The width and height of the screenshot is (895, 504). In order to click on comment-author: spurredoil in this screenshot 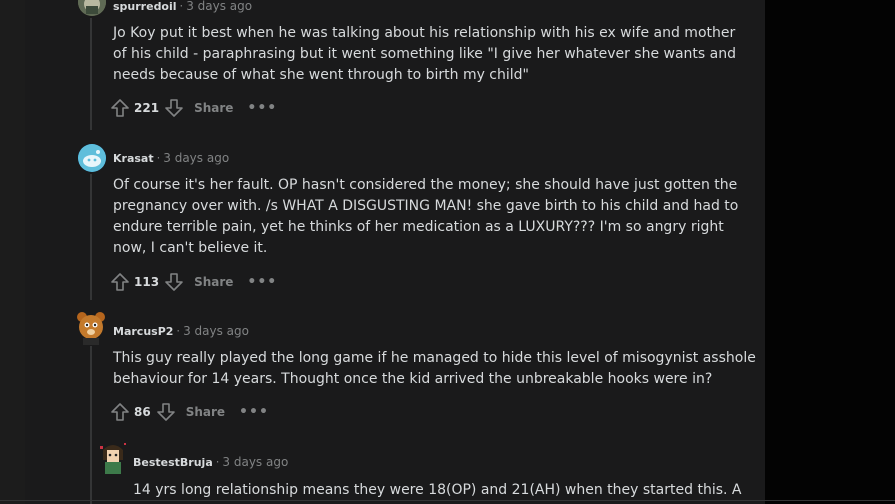, I will do `click(145, 6)`.